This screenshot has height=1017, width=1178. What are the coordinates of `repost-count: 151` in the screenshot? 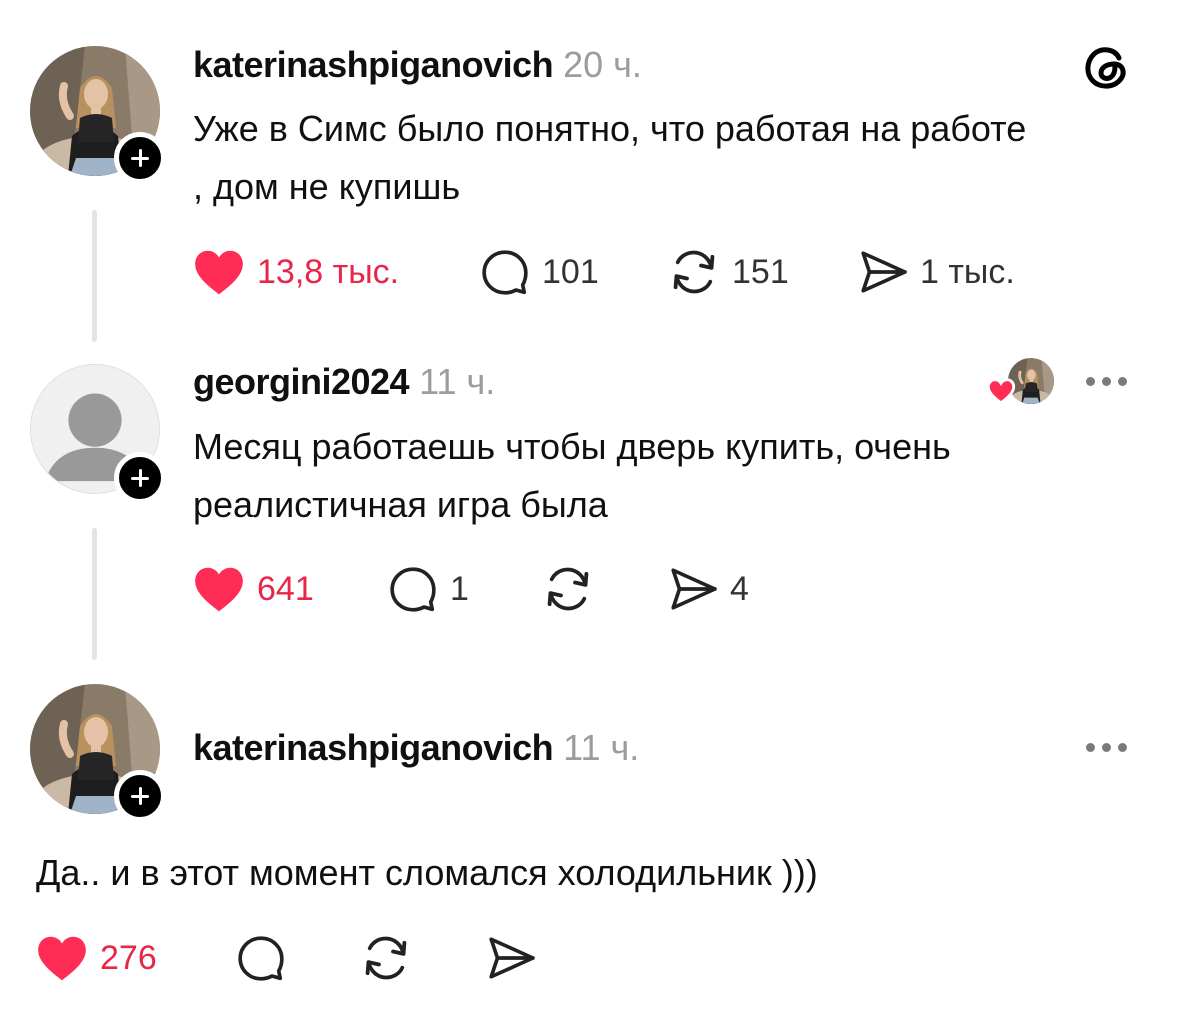 It's located at (760, 271).